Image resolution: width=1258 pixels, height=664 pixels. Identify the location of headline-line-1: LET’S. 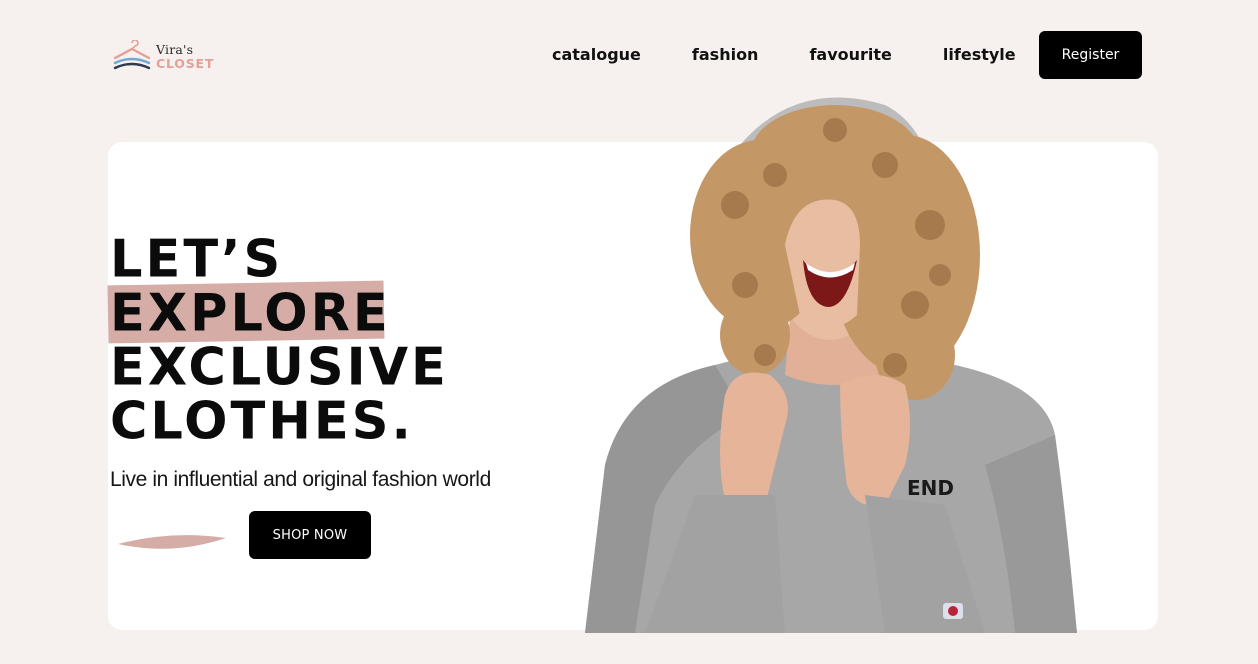
(197, 259).